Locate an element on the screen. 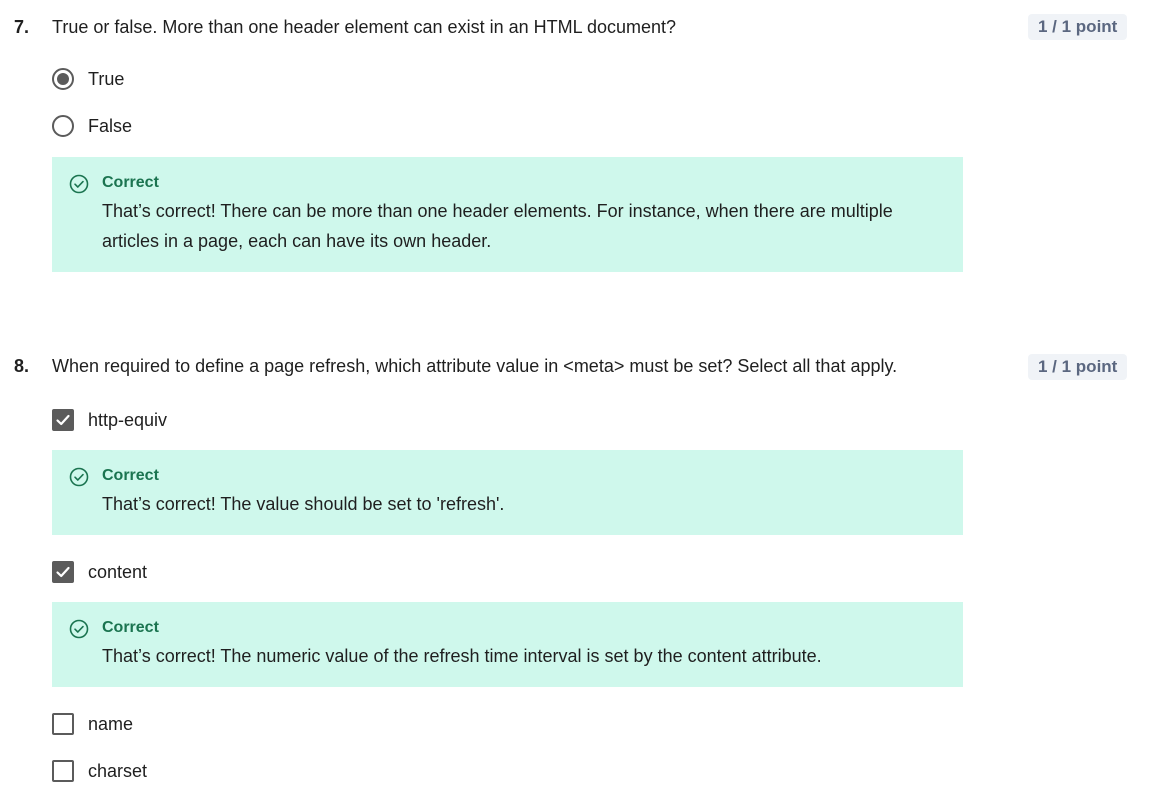 This screenshot has height=804, width=1157. option-false: False is located at coordinates (92, 126).